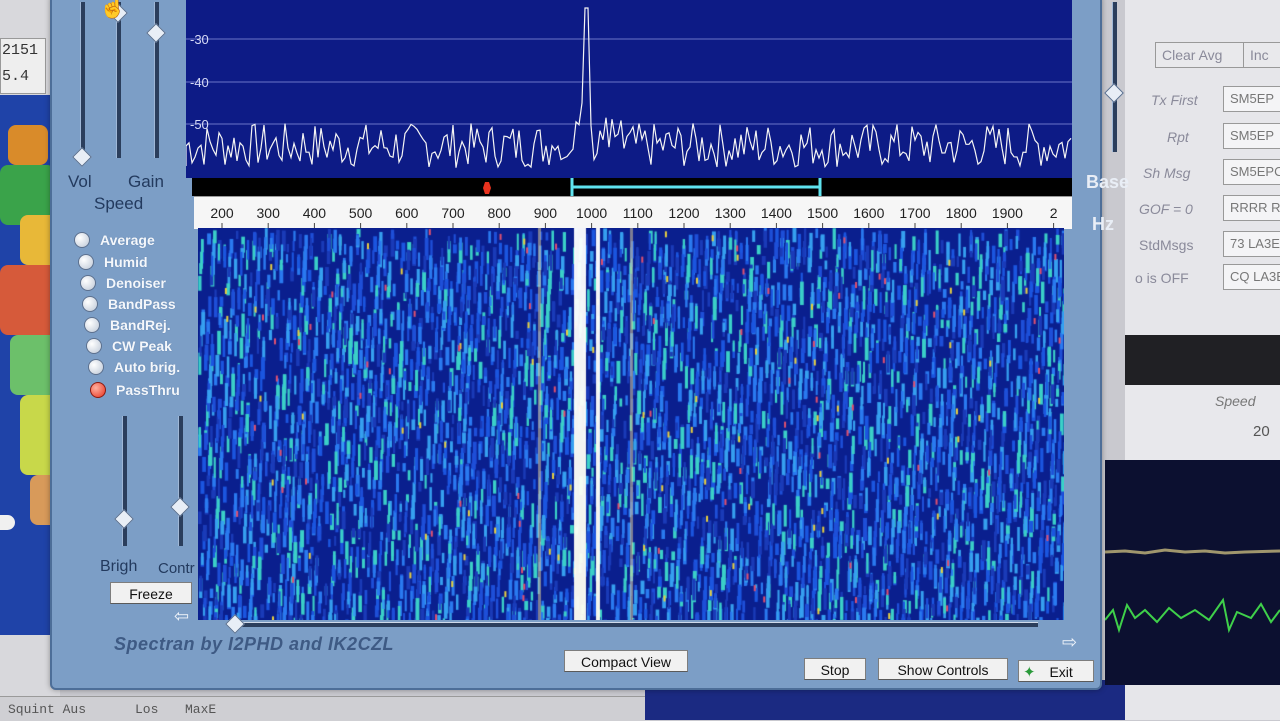  I want to click on base-slider, so click(1114, 77).